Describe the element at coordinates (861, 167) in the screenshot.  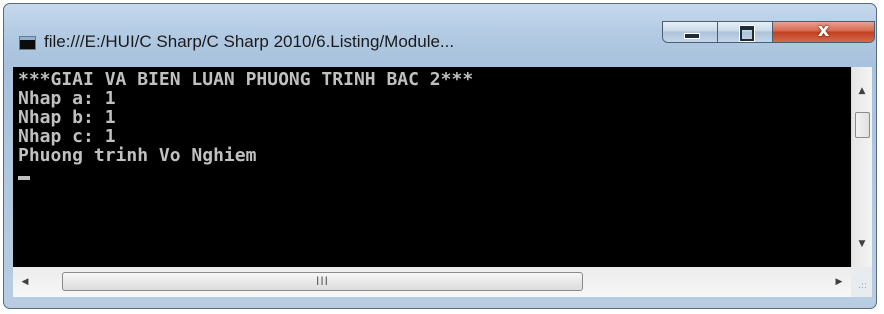
I see `vertical-scrollbar: ▲ ▼` at that location.